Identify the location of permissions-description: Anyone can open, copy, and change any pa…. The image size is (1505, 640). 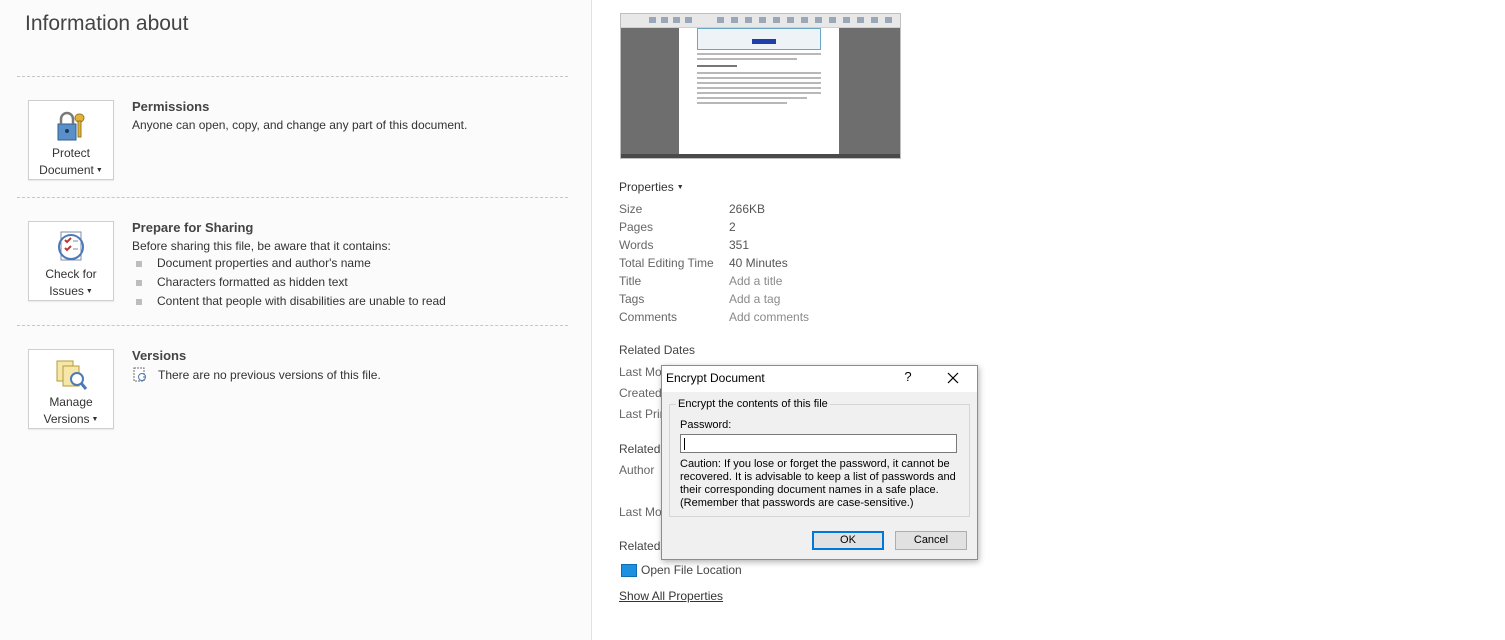
(300, 125).